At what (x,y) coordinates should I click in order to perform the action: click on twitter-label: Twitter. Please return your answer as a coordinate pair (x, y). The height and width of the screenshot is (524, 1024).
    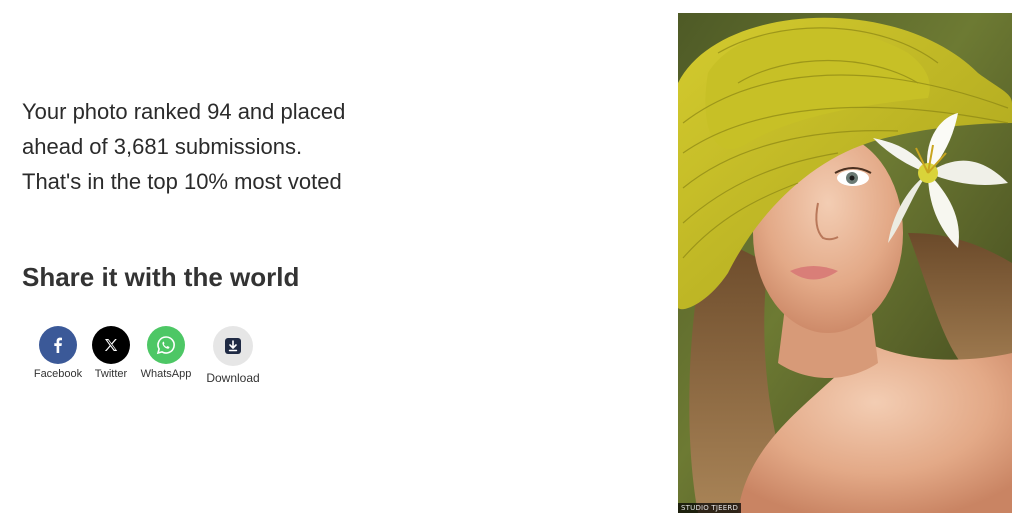
    Looking at the image, I should click on (111, 374).